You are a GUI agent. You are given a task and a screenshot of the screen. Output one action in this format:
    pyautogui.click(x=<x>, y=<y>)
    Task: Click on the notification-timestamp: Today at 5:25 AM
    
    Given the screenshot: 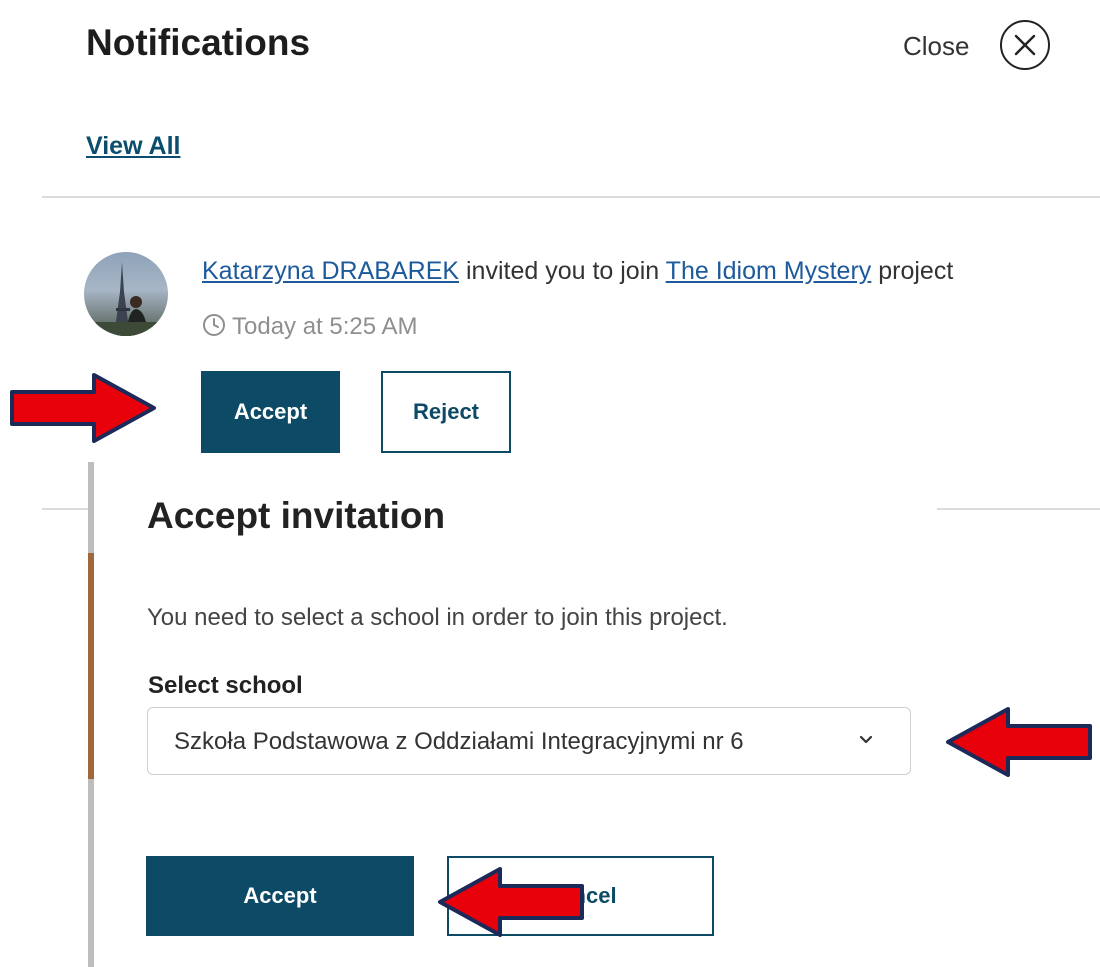 What is the action you would take?
    pyautogui.click(x=309, y=327)
    